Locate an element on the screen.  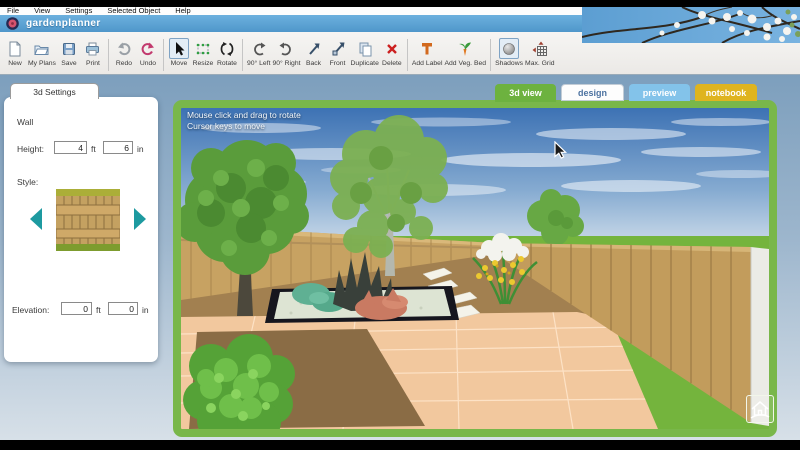
toolbar-button-undo: Undo is located at coordinates (148, 52).